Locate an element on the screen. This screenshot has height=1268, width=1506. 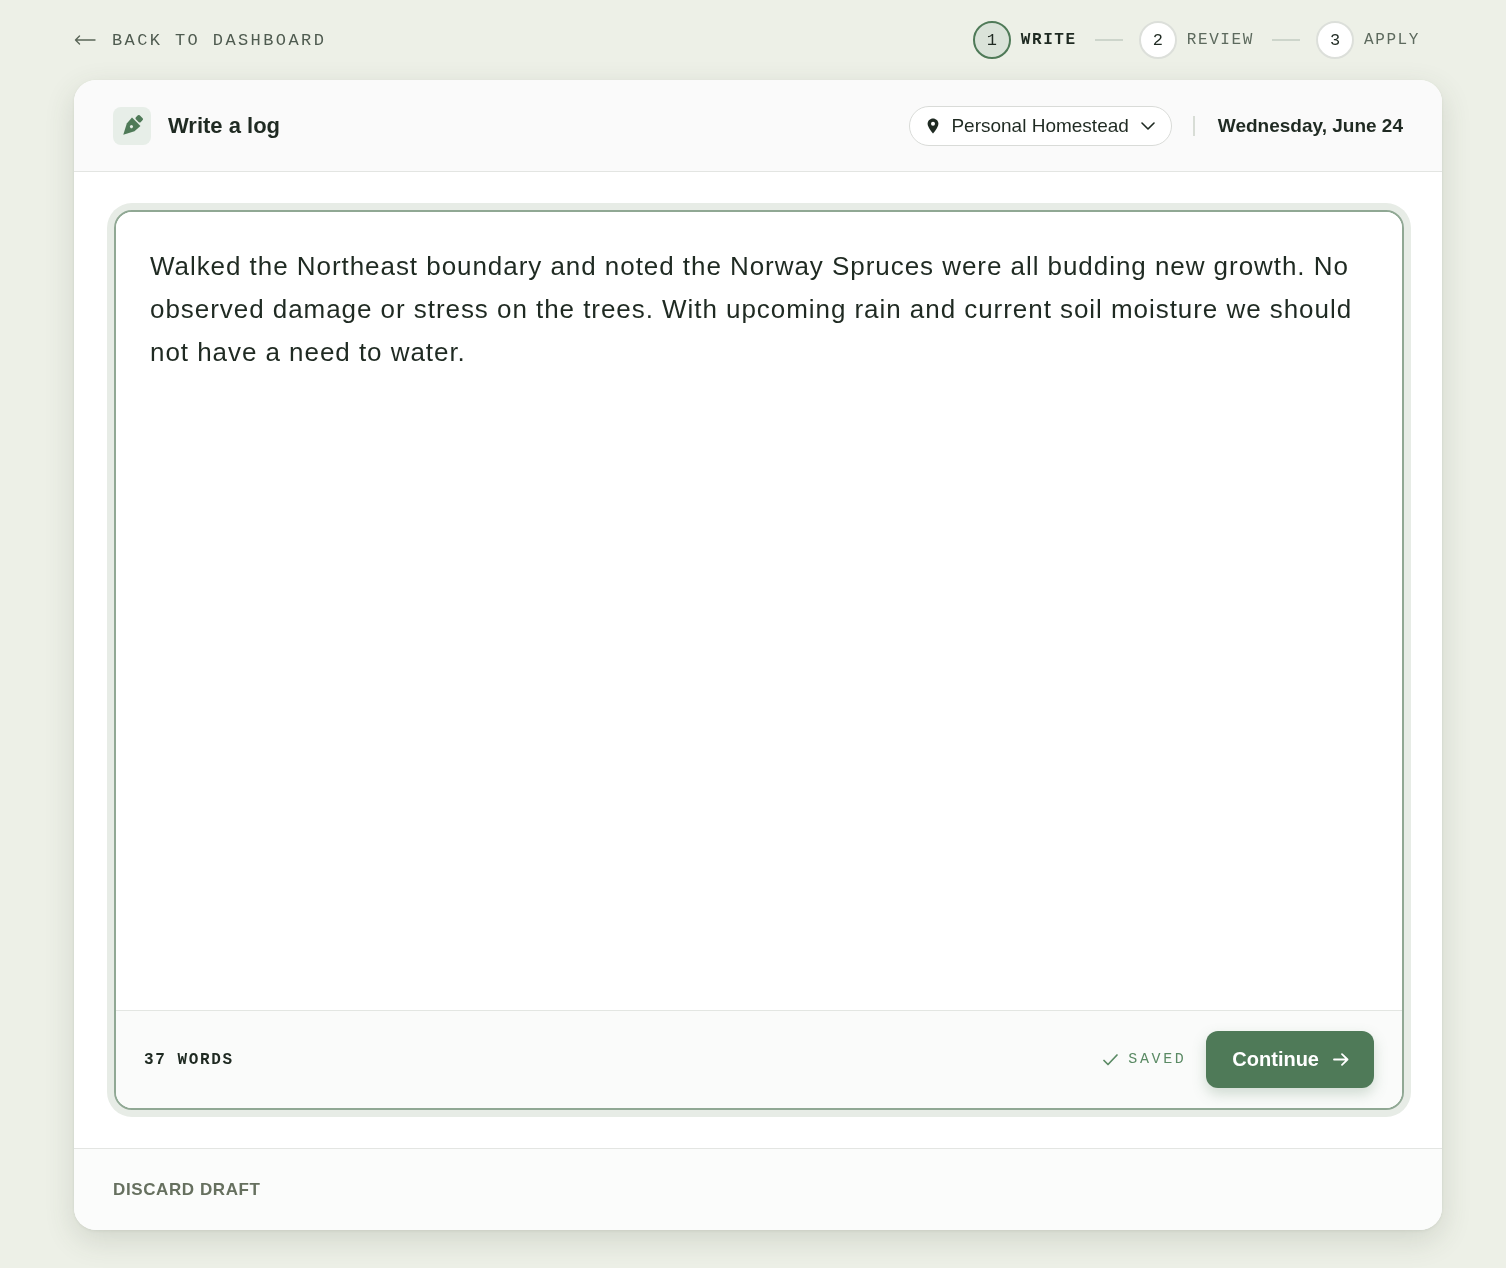
map-pin-icon is located at coordinates (933, 125).